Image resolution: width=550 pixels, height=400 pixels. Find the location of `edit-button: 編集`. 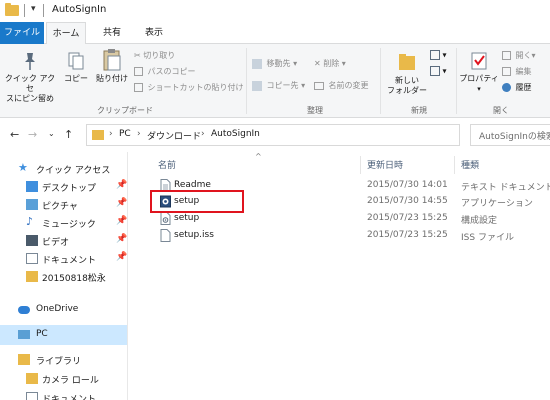

edit-button: 編集 is located at coordinates (517, 71).